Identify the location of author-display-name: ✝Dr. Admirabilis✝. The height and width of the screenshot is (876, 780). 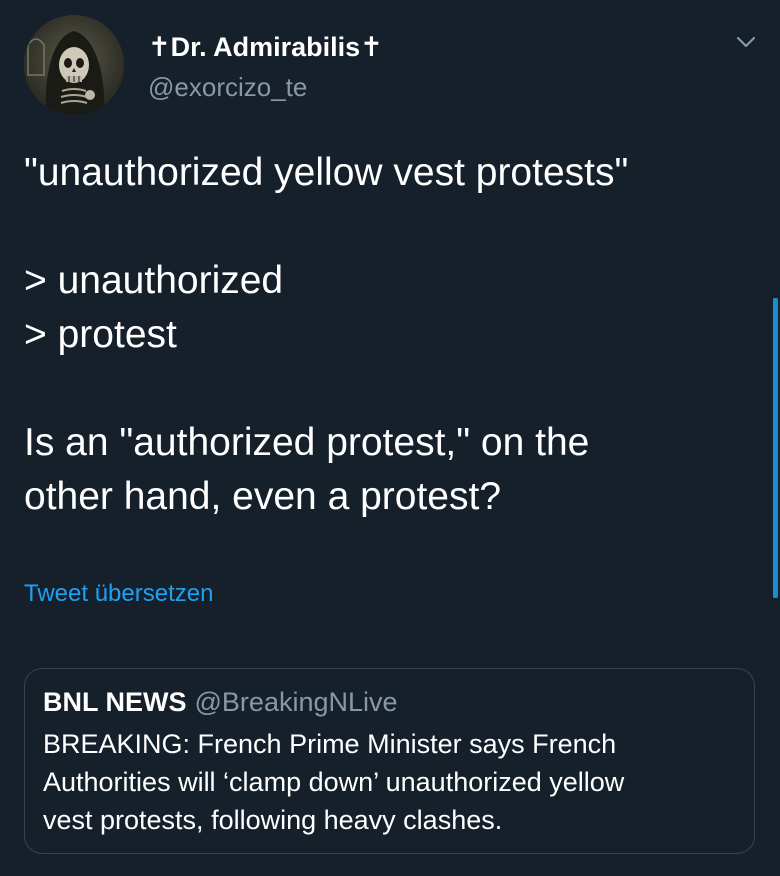
(265, 47).